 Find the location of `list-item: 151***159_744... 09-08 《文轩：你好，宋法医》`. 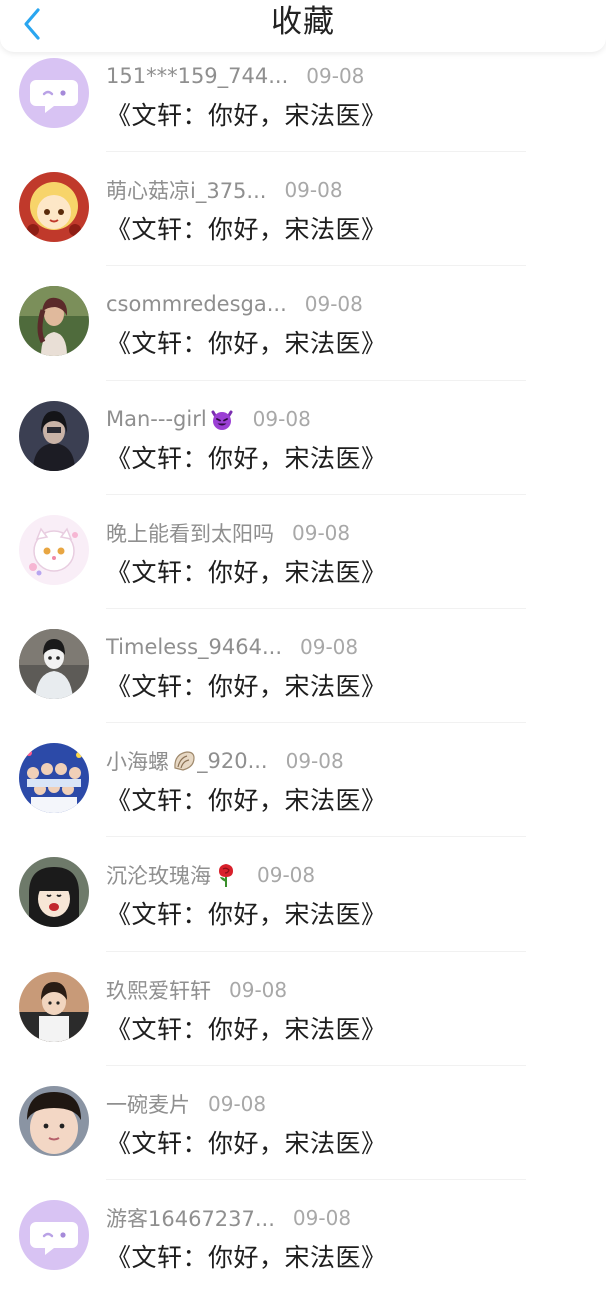

list-item: 151***159_744... 09-08 《文轩：你好，宋法医》 is located at coordinates (303, 95).